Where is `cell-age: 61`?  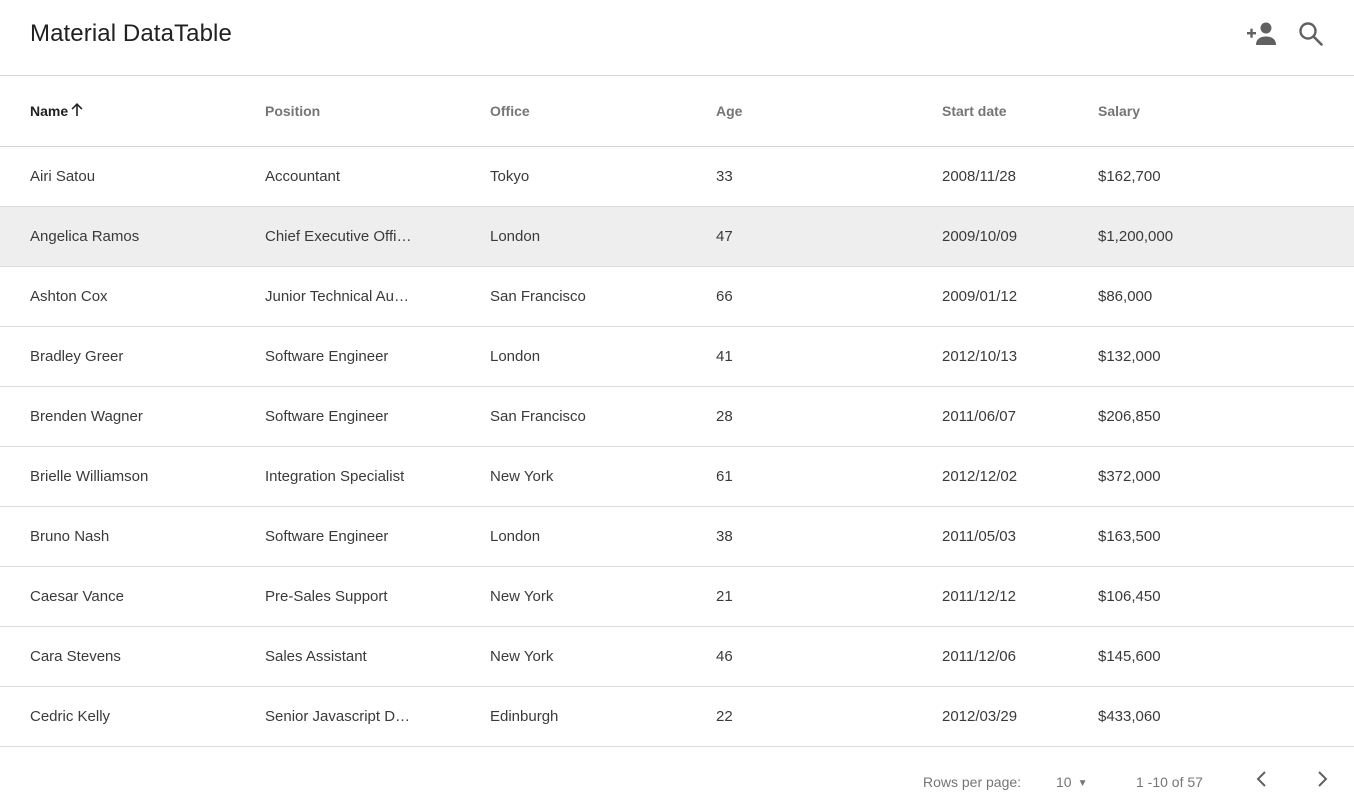 cell-age: 61 is located at coordinates (724, 476).